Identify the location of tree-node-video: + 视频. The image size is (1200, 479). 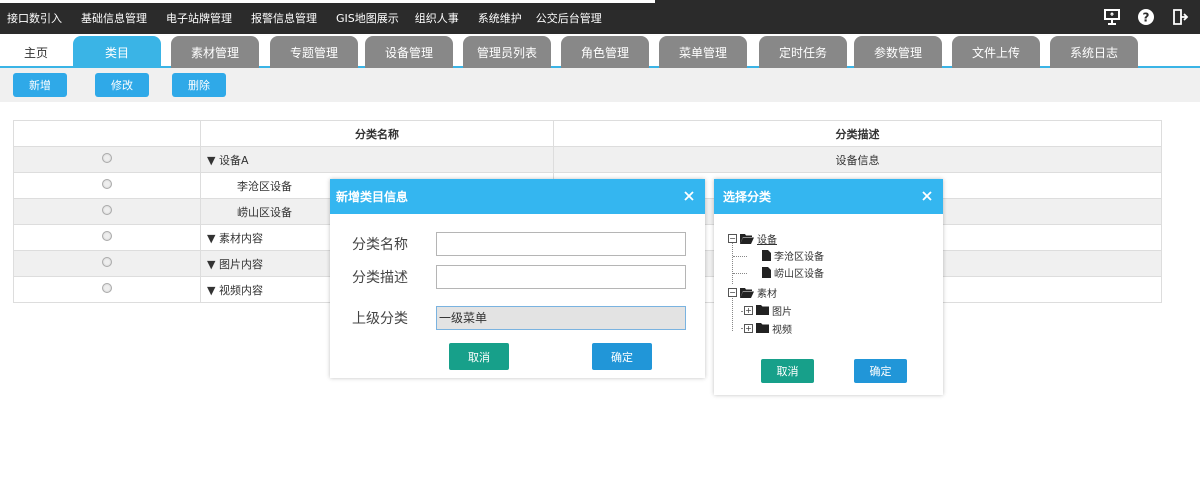
(768, 328).